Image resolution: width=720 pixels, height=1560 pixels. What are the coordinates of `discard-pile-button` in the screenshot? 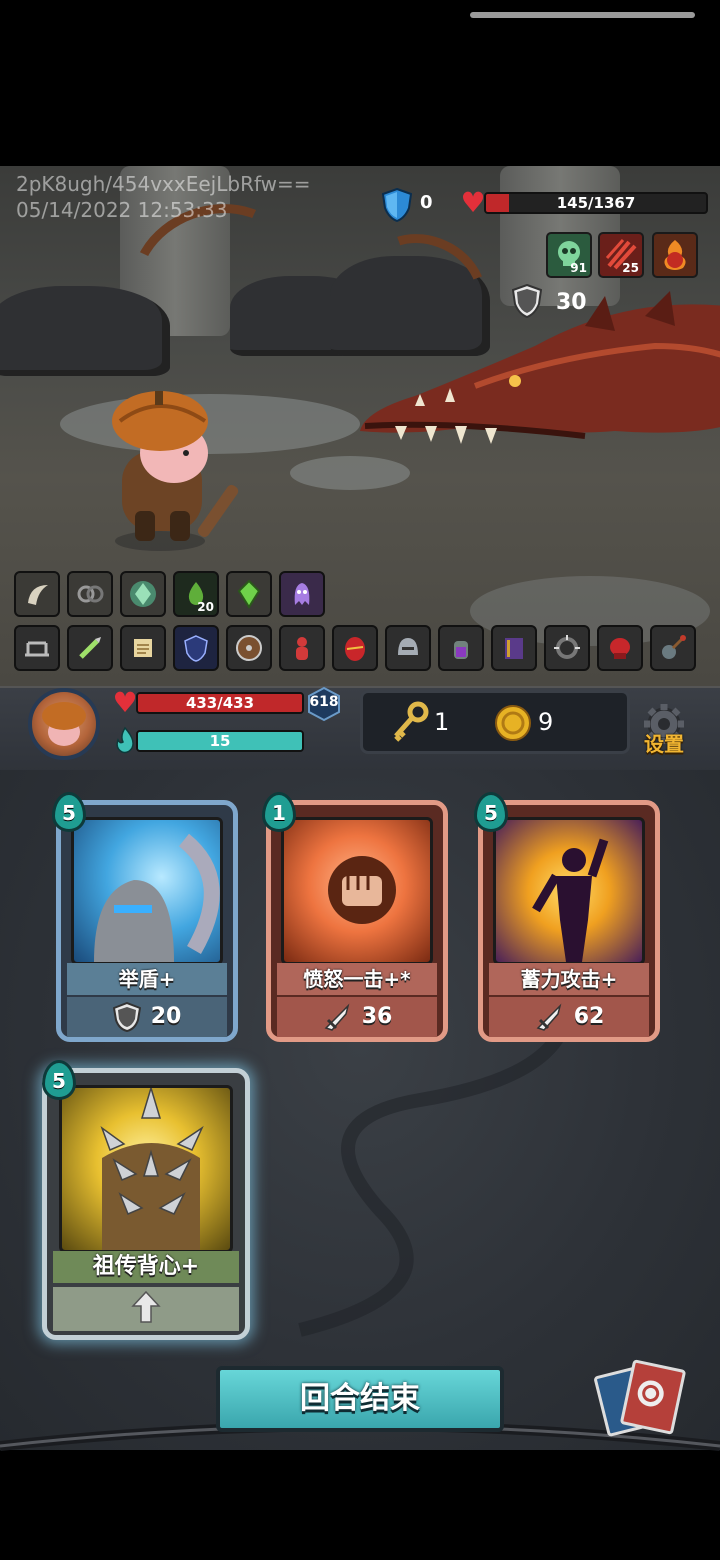 It's located at (640, 1398).